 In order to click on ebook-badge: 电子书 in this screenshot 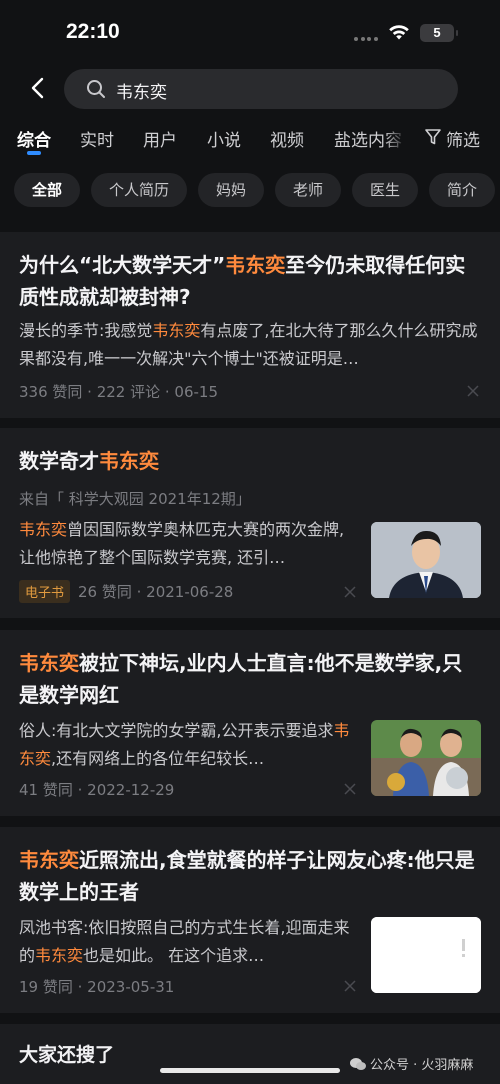, I will do `click(45, 591)`.